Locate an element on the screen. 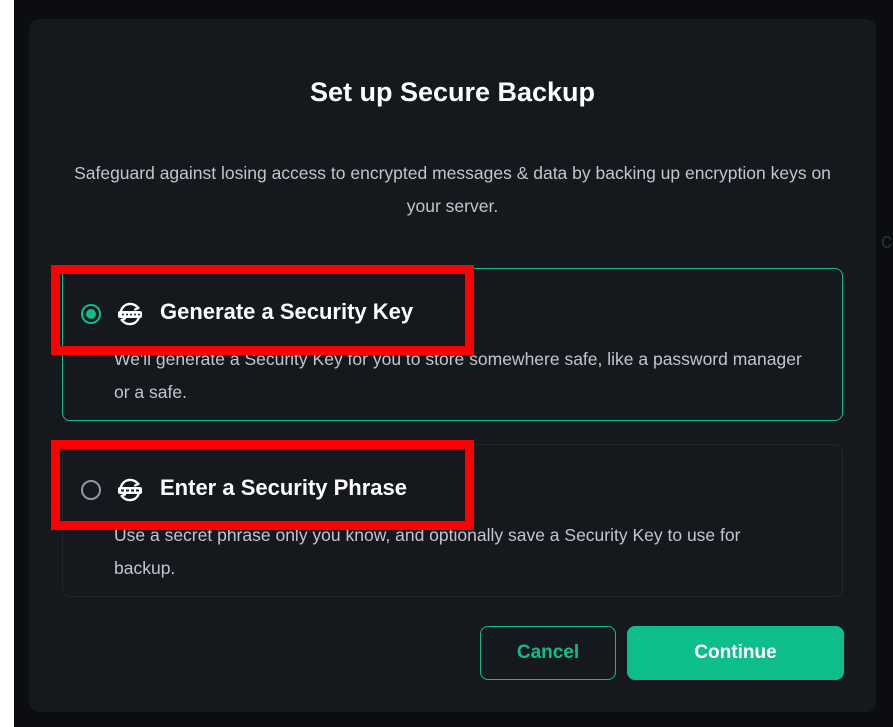 Image resolution: width=893 pixels, height=727 pixels. cancel-button: Cancel is located at coordinates (548, 653).